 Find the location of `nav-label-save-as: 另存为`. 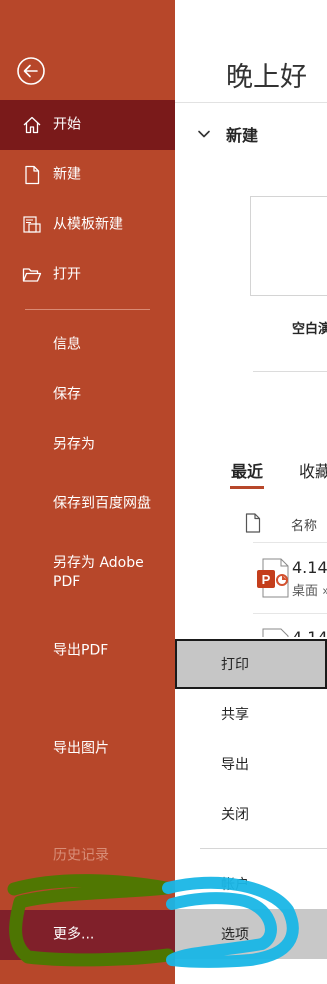

nav-label-save-as: 另存为 is located at coordinates (74, 444).